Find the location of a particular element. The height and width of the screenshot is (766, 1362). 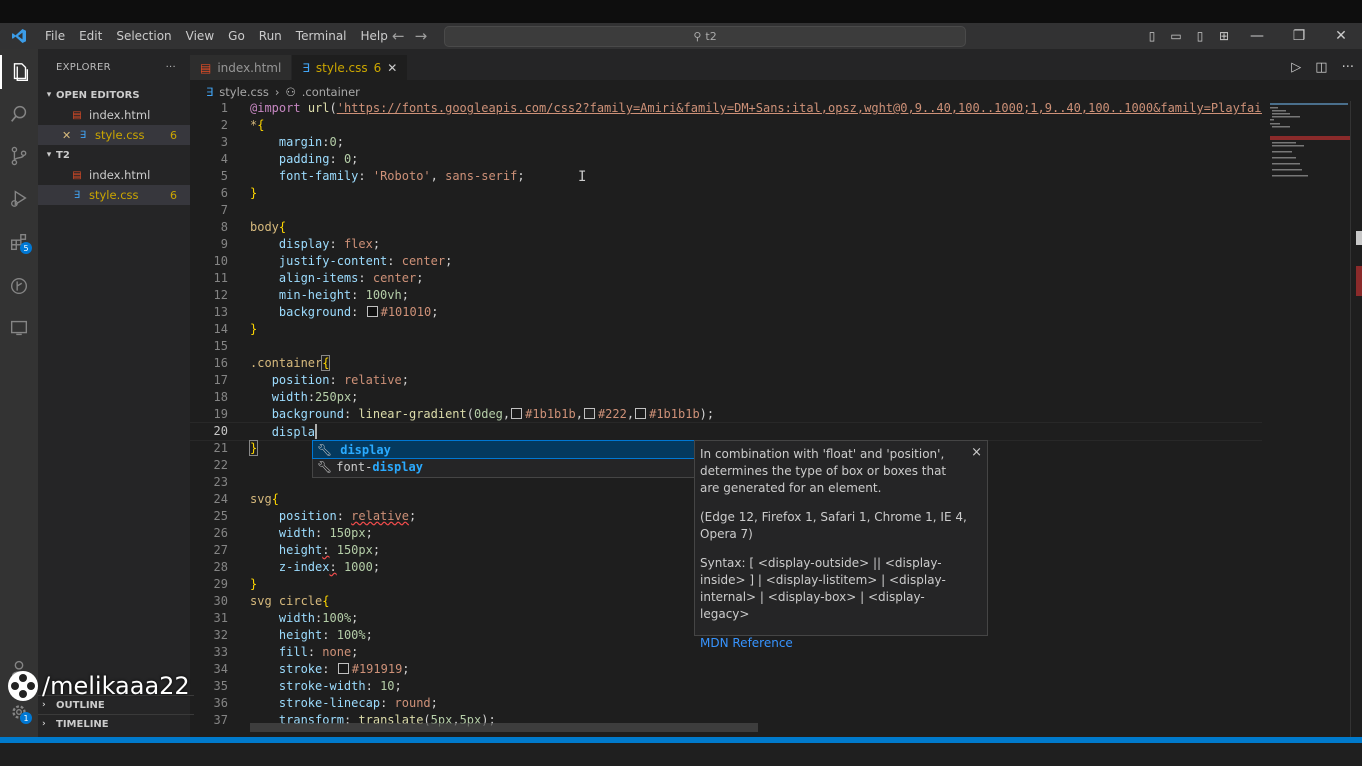

open-editor-style-css: ✕ ∃ style.css 6 is located at coordinates (114, 135).